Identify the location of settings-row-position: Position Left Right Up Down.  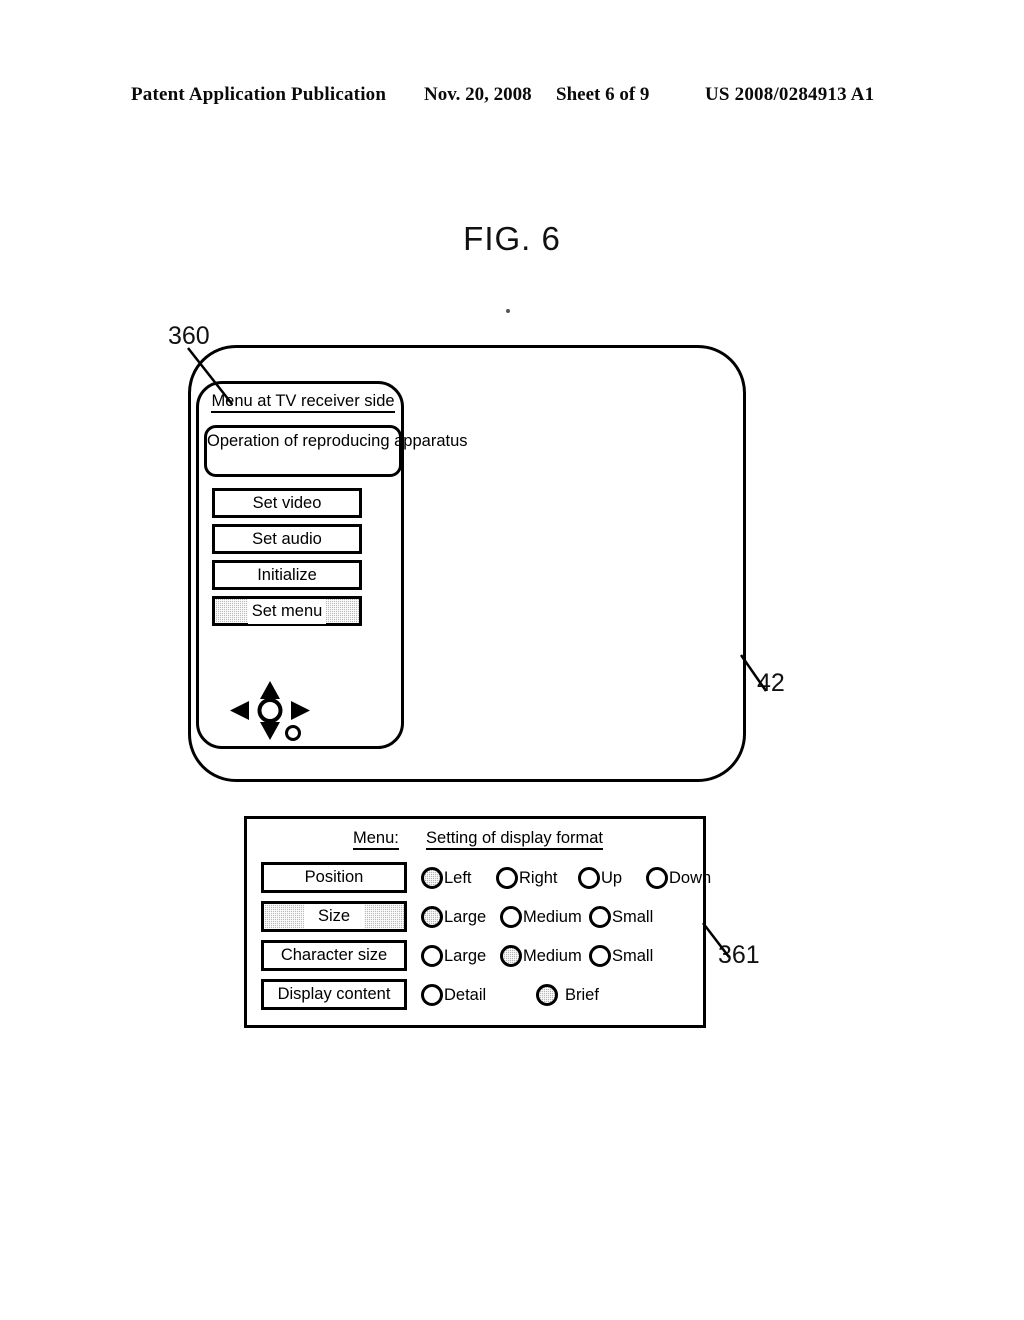
(479, 881).